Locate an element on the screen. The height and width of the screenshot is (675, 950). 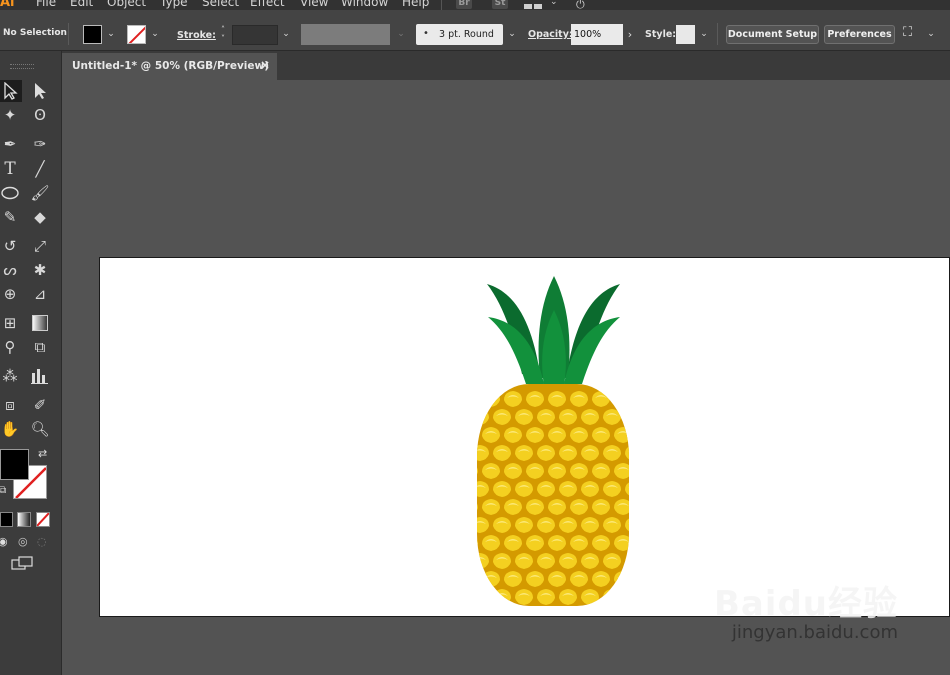
stroke-weight-input is located at coordinates (255, 35).